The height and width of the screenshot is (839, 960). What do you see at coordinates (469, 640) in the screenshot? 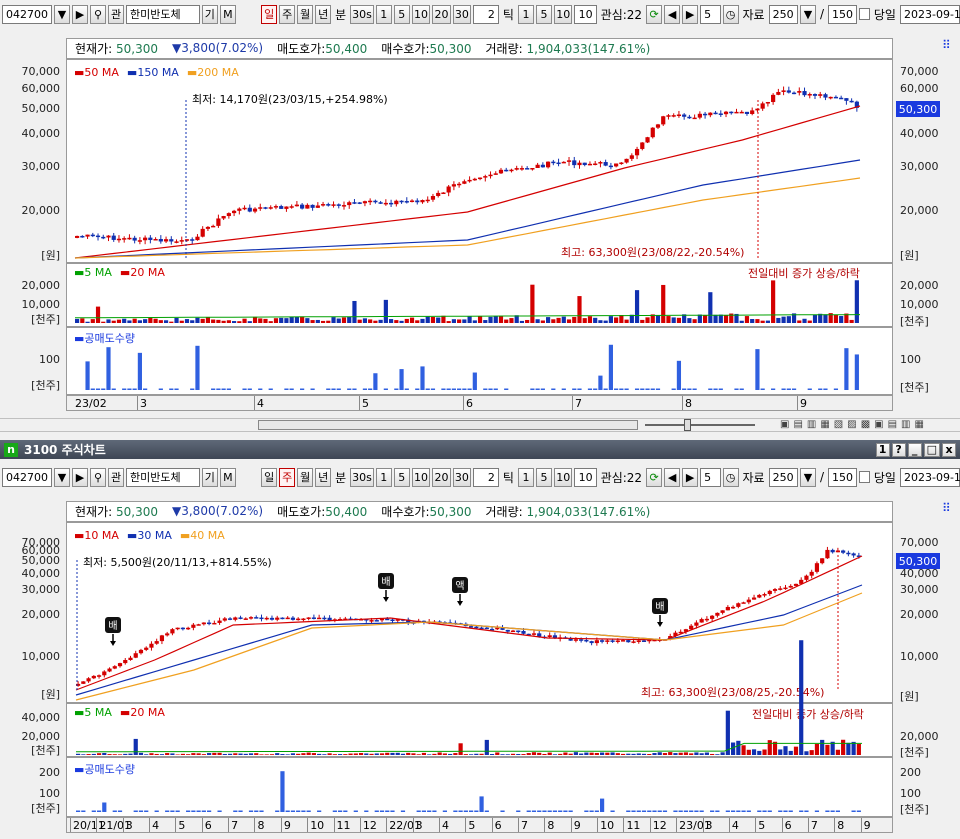
I see `bottom-ma-line` at bounding box center [469, 640].